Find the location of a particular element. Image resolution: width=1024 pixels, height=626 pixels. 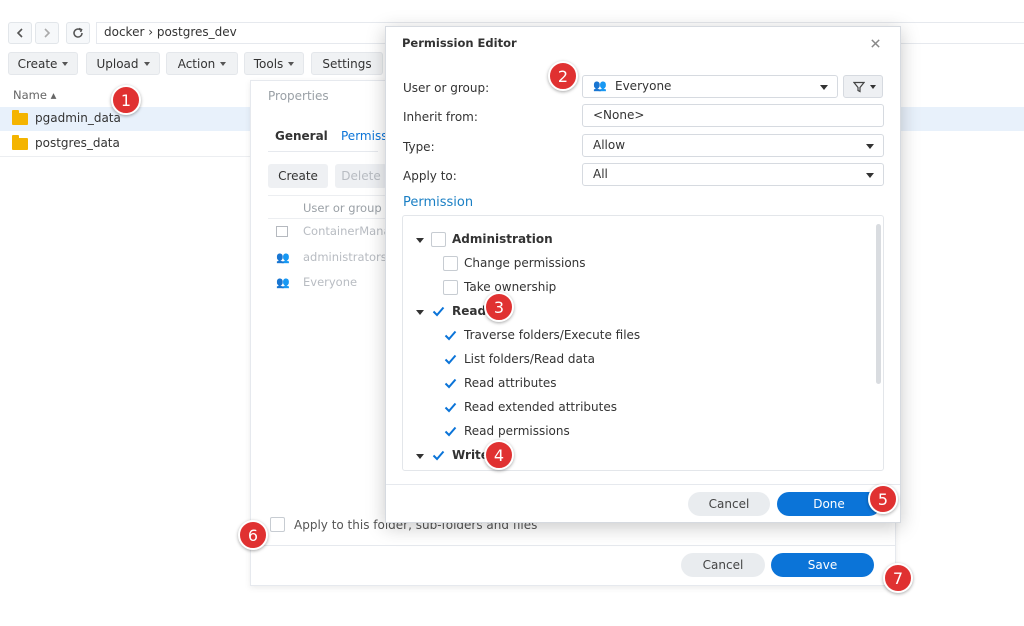

write-checkbox is located at coordinates (438, 455).